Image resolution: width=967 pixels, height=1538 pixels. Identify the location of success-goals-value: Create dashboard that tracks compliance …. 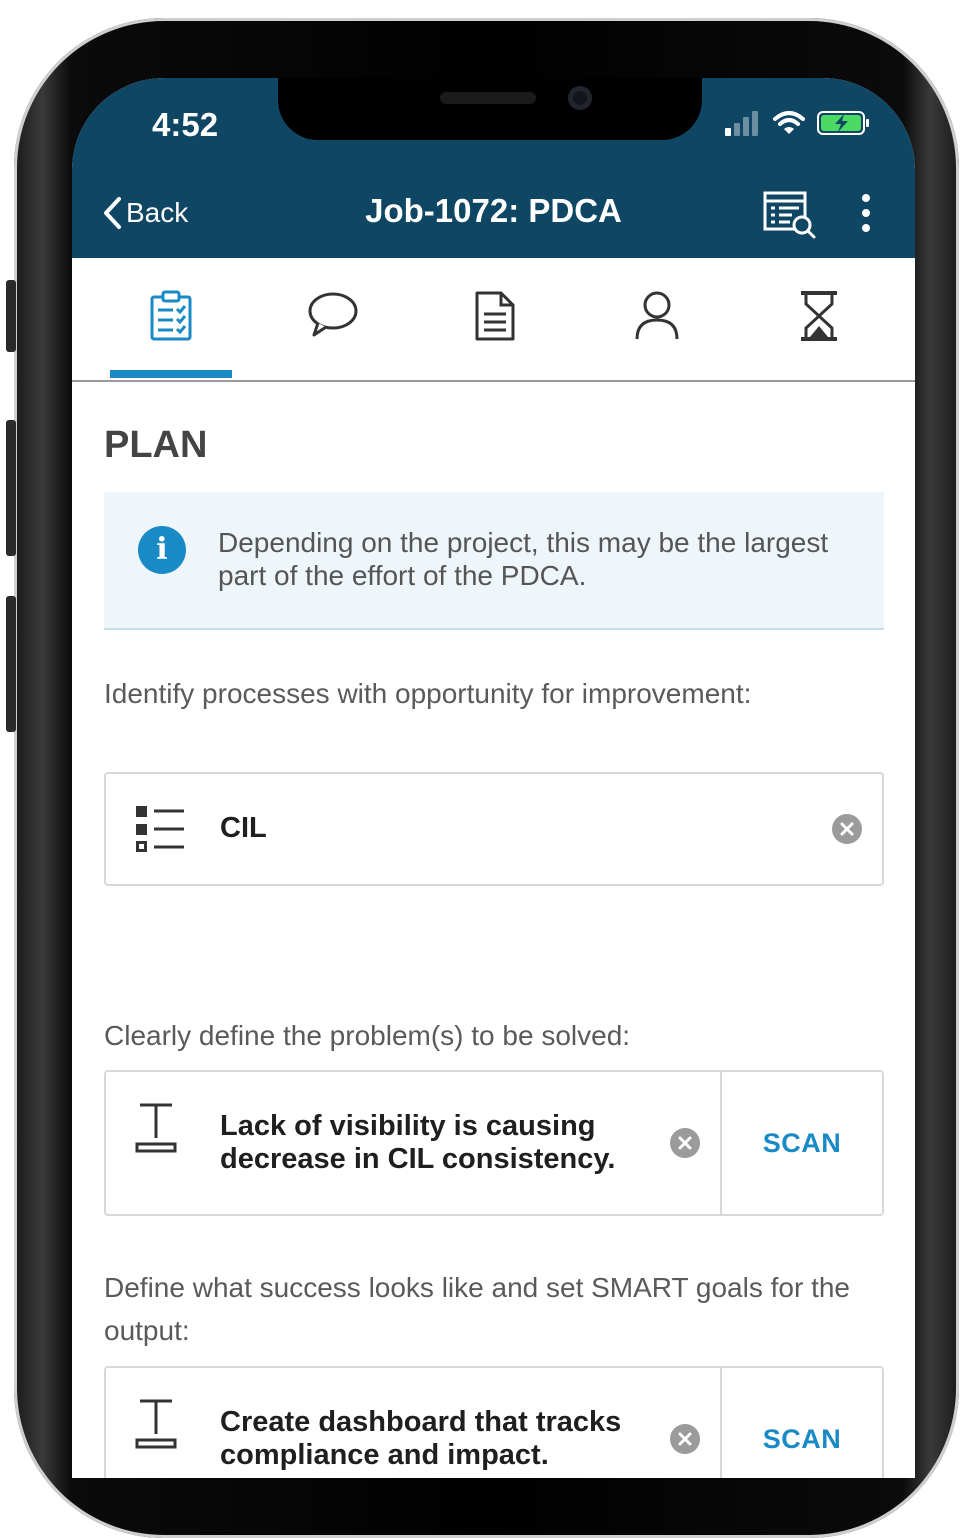
(421, 1438).